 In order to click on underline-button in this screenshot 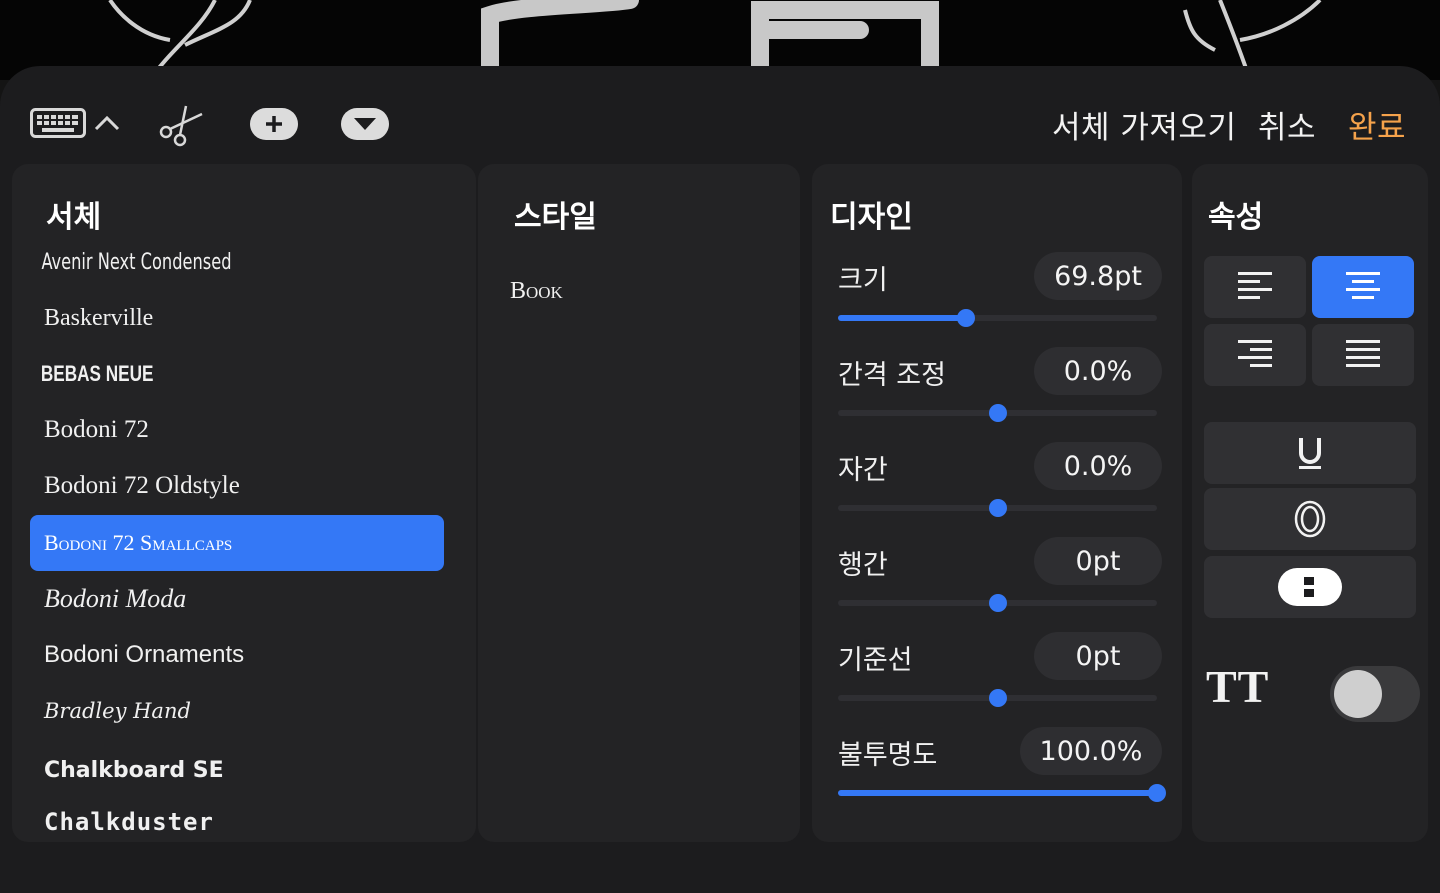, I will do `click(1310, 453)`.